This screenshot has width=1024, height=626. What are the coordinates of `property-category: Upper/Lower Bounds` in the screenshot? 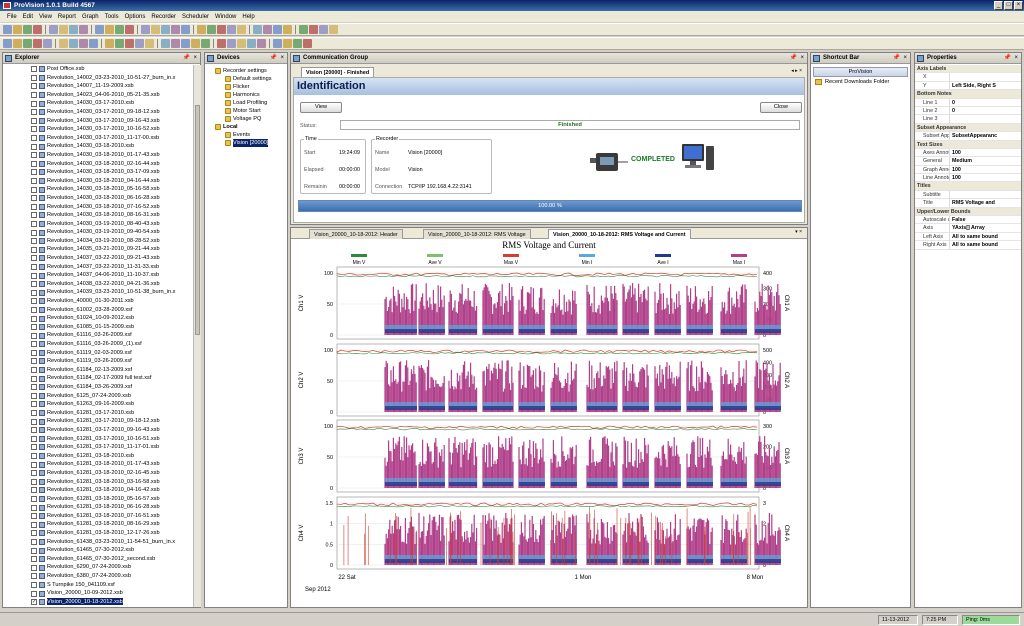 It's located at (968, 212).